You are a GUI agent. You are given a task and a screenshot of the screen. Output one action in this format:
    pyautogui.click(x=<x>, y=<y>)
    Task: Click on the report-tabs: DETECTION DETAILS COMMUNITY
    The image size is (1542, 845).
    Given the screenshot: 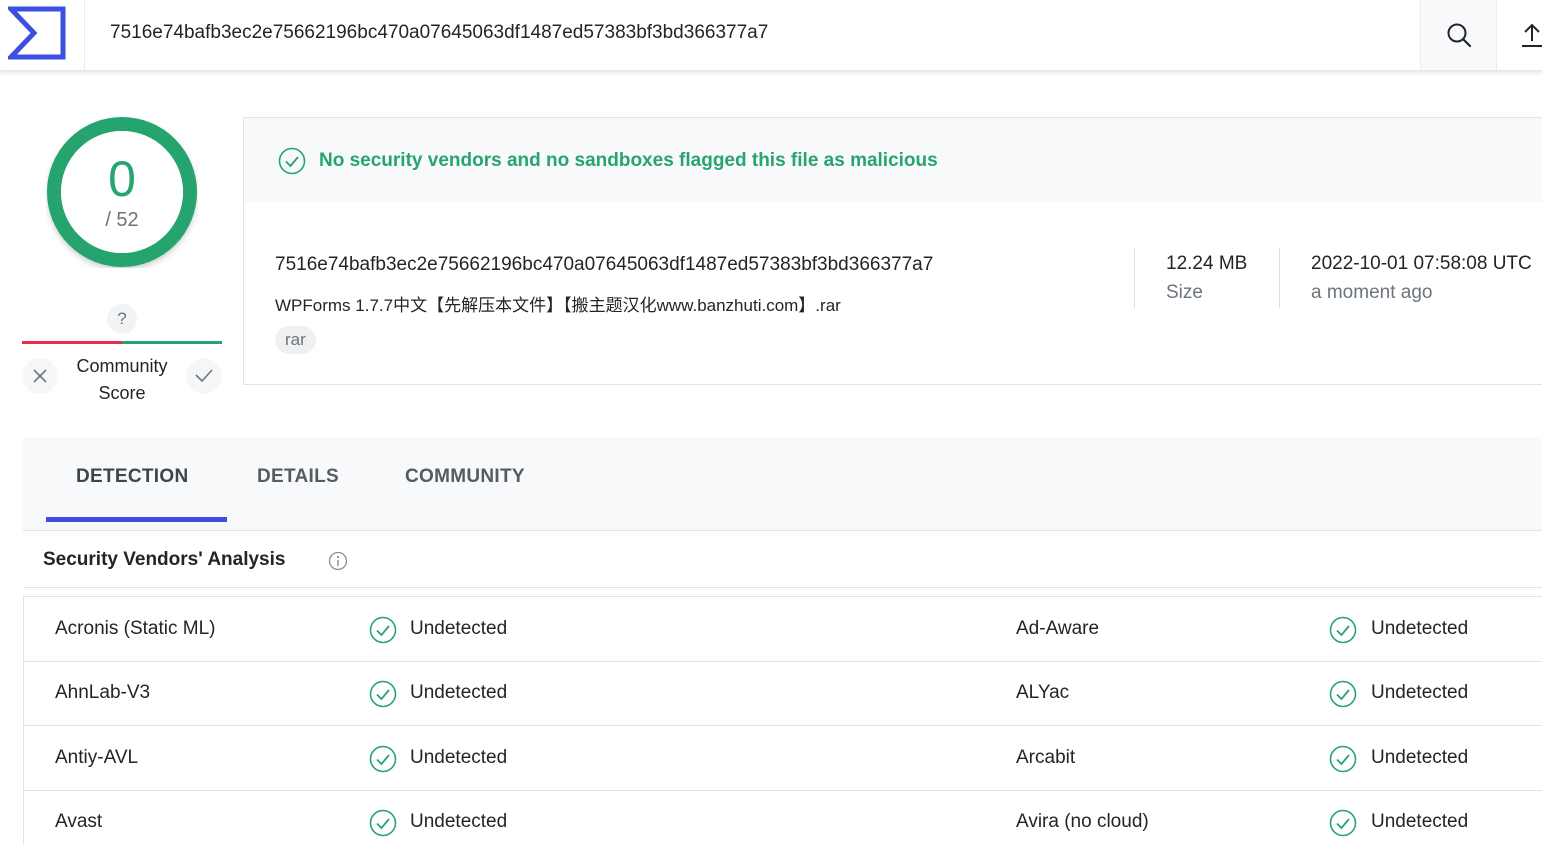 What is the action you would take?
    pyautogui.click(x=782, y=484)
    